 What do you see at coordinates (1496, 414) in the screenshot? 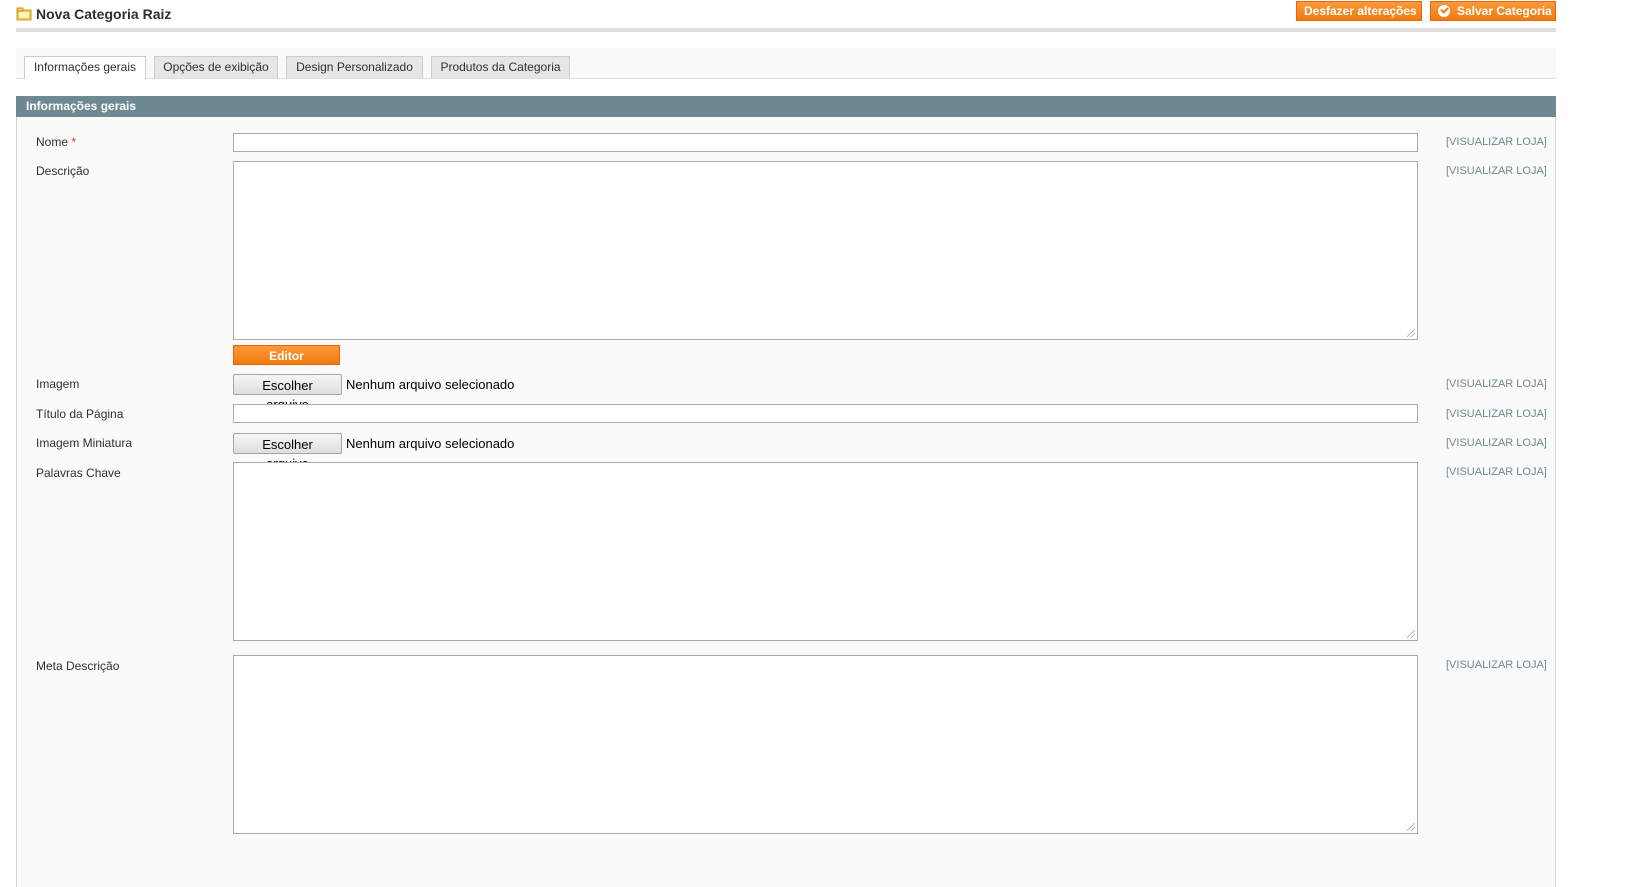
I see `titulo-pagina-scope: [VISUALIZAR LOJA]` at bounding box center [1496, 414].